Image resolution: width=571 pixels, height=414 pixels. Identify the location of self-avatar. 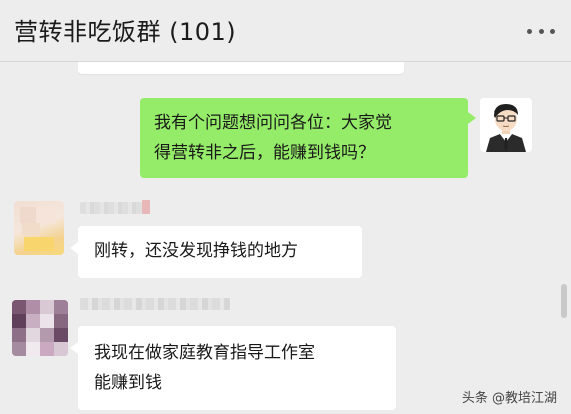
(506, 125).